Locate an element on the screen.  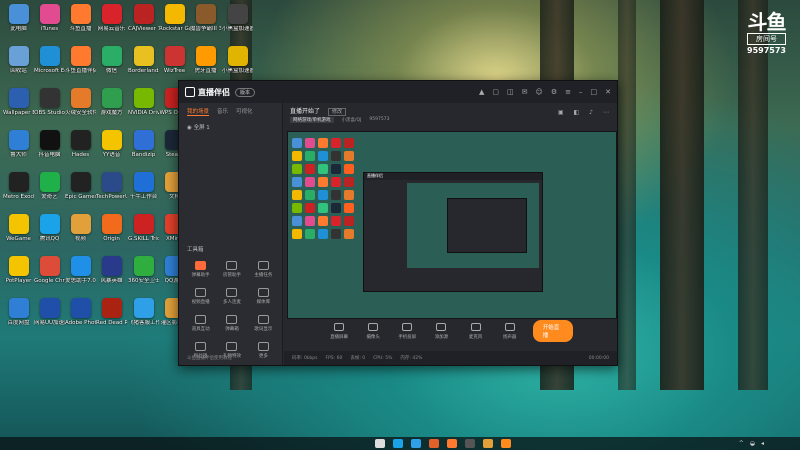
edit-title-button: 修改 is located at coordinates (336, 112).